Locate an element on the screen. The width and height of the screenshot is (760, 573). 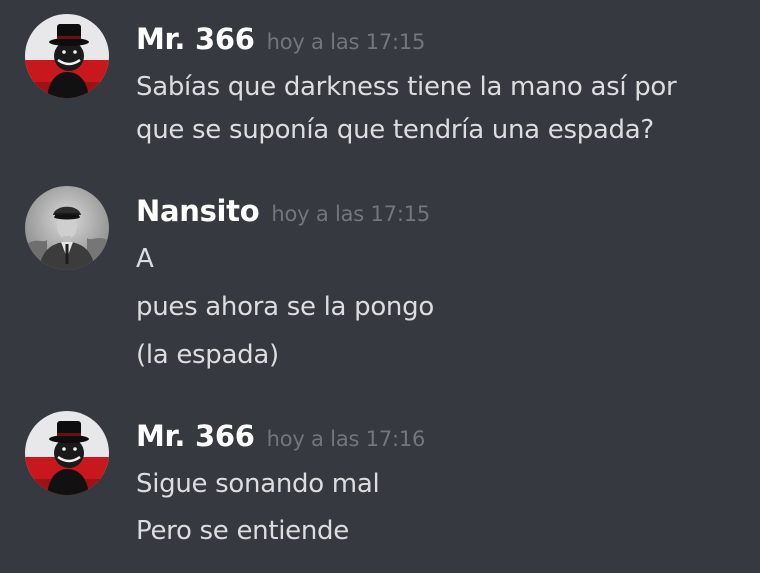
message-header: Mr. 366 hoy a las 17:16 is located at coordinates (280, 436).